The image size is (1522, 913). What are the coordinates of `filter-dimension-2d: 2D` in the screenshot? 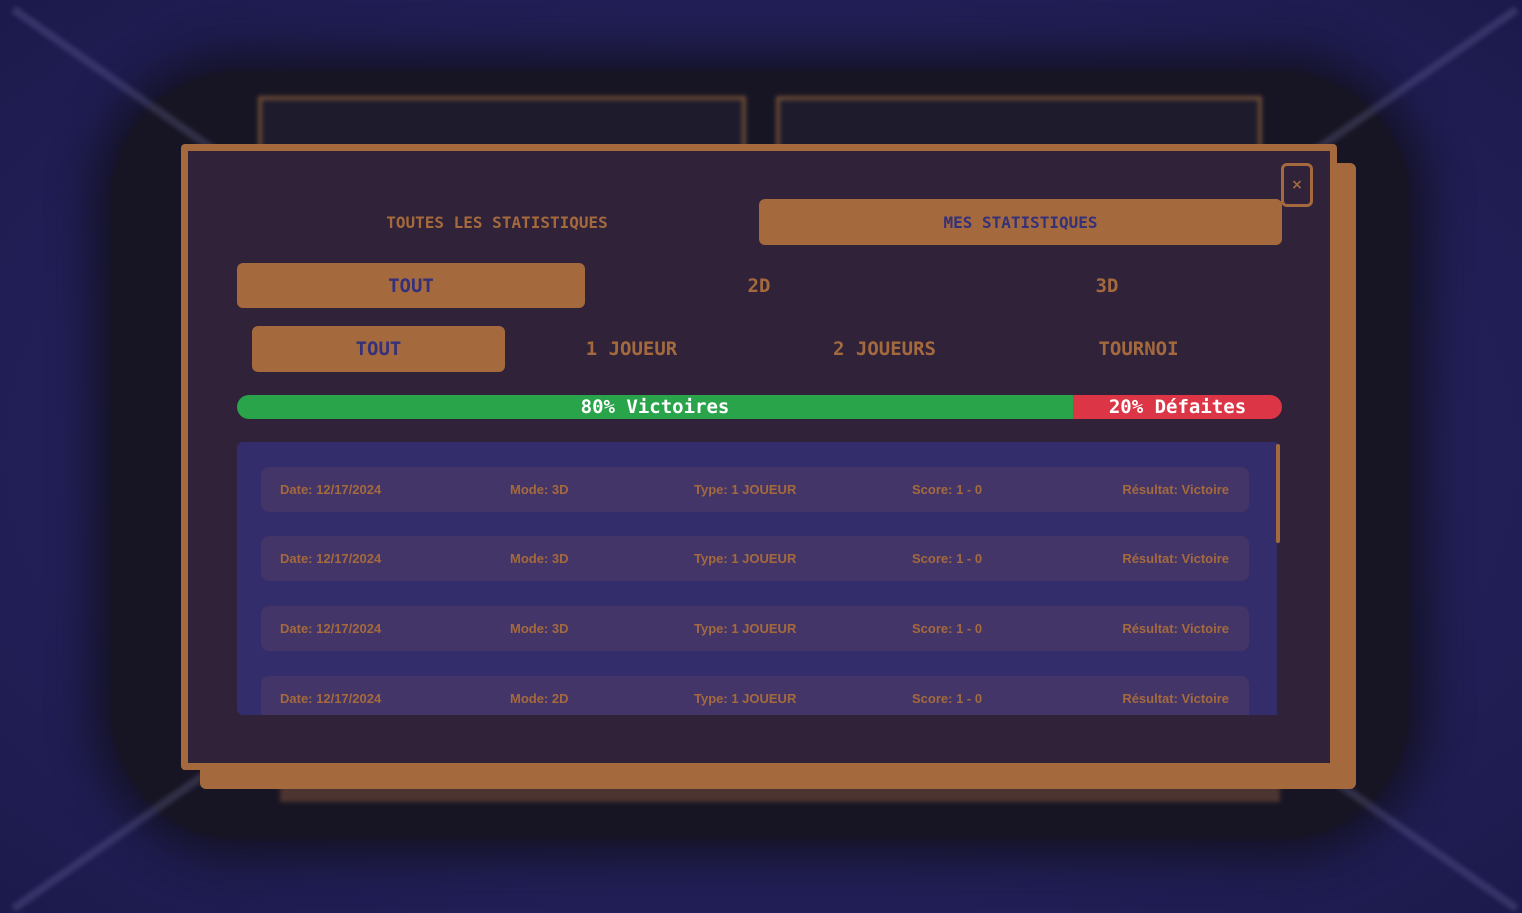 It's located at (759, 285).